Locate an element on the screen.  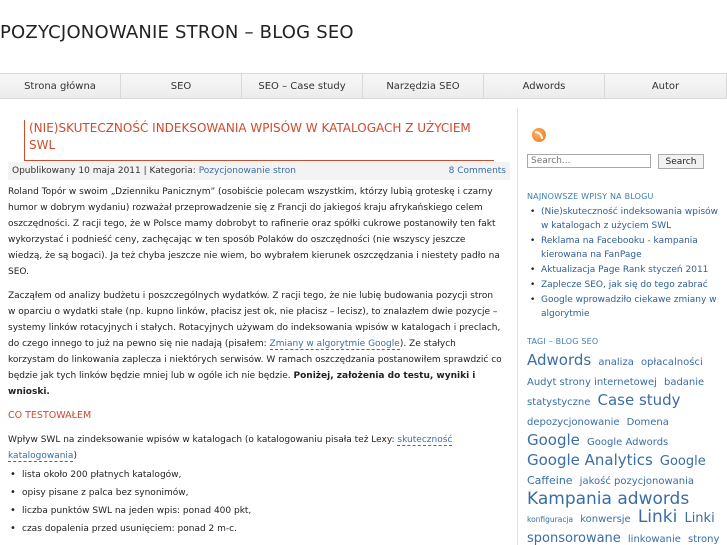
tag-link: depozycjonowanie is located at coordinates (573, 422).